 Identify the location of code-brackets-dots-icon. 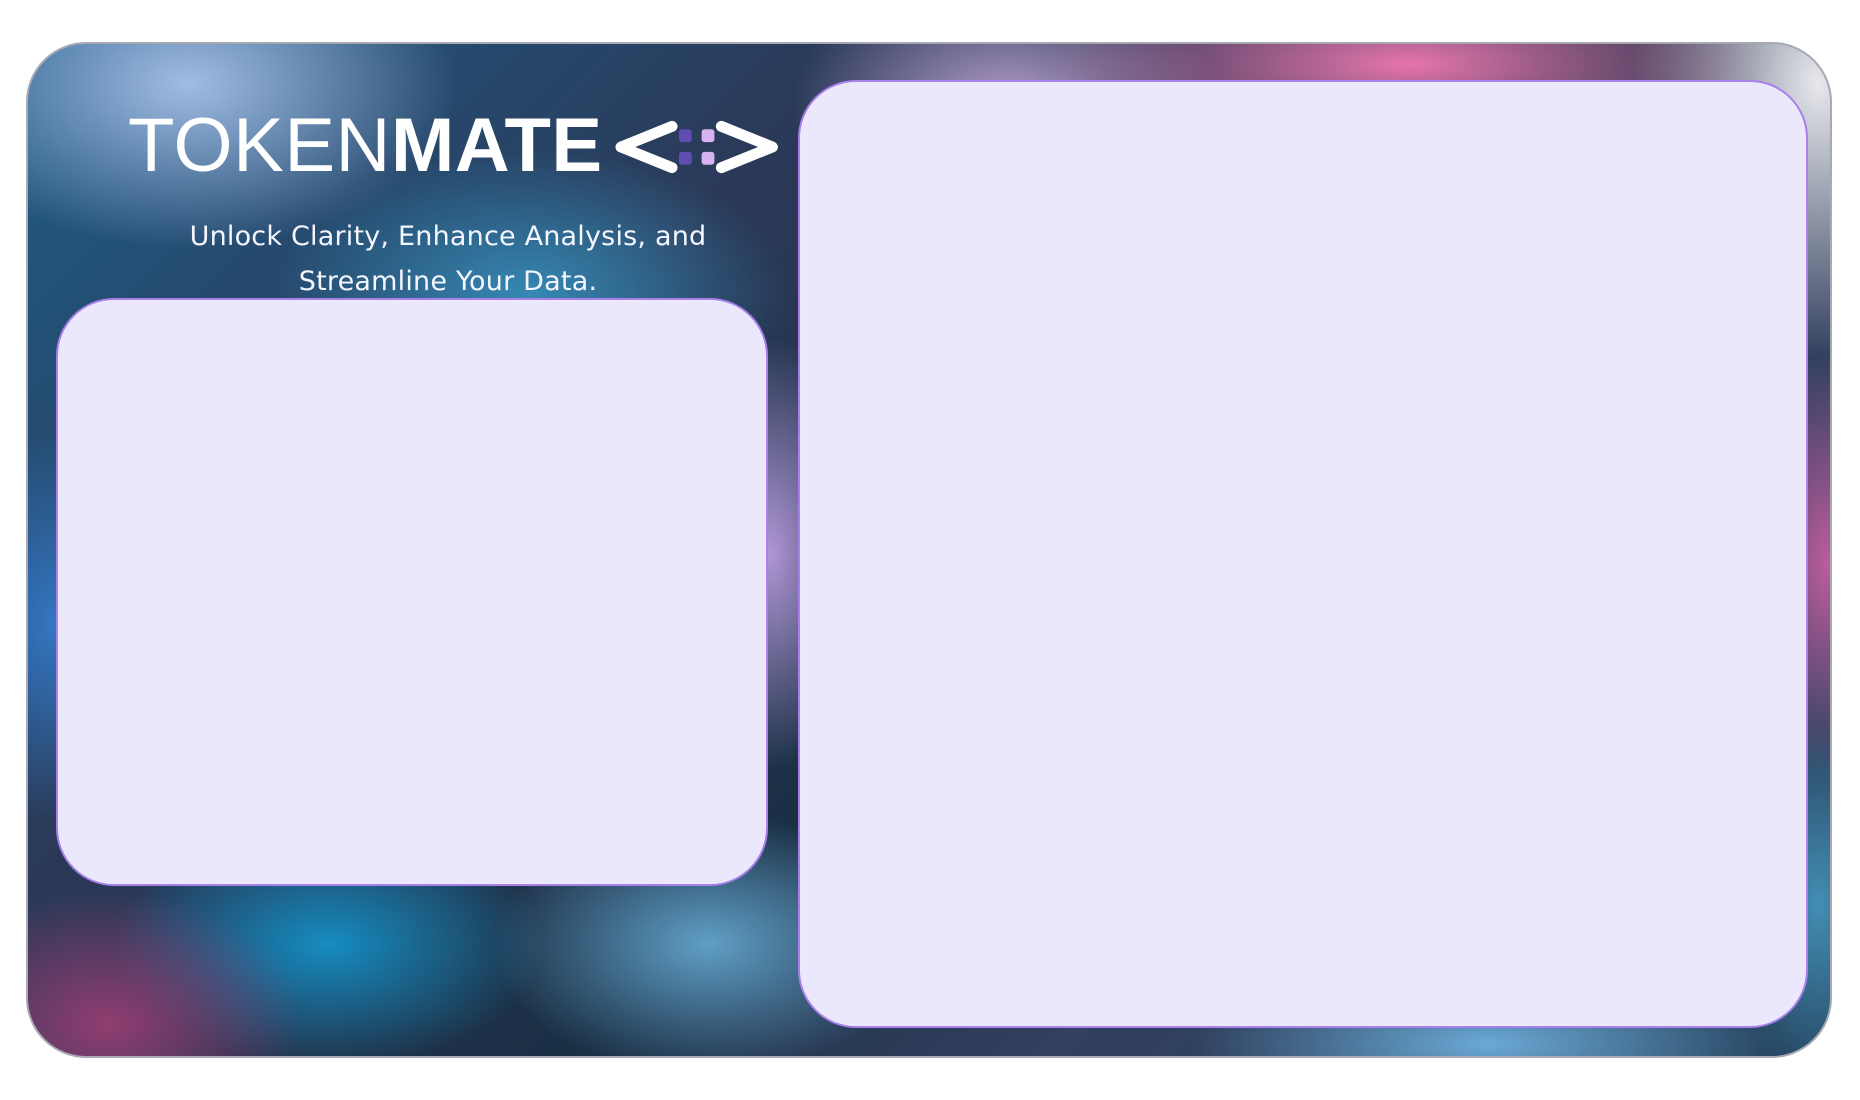
(696, 147).